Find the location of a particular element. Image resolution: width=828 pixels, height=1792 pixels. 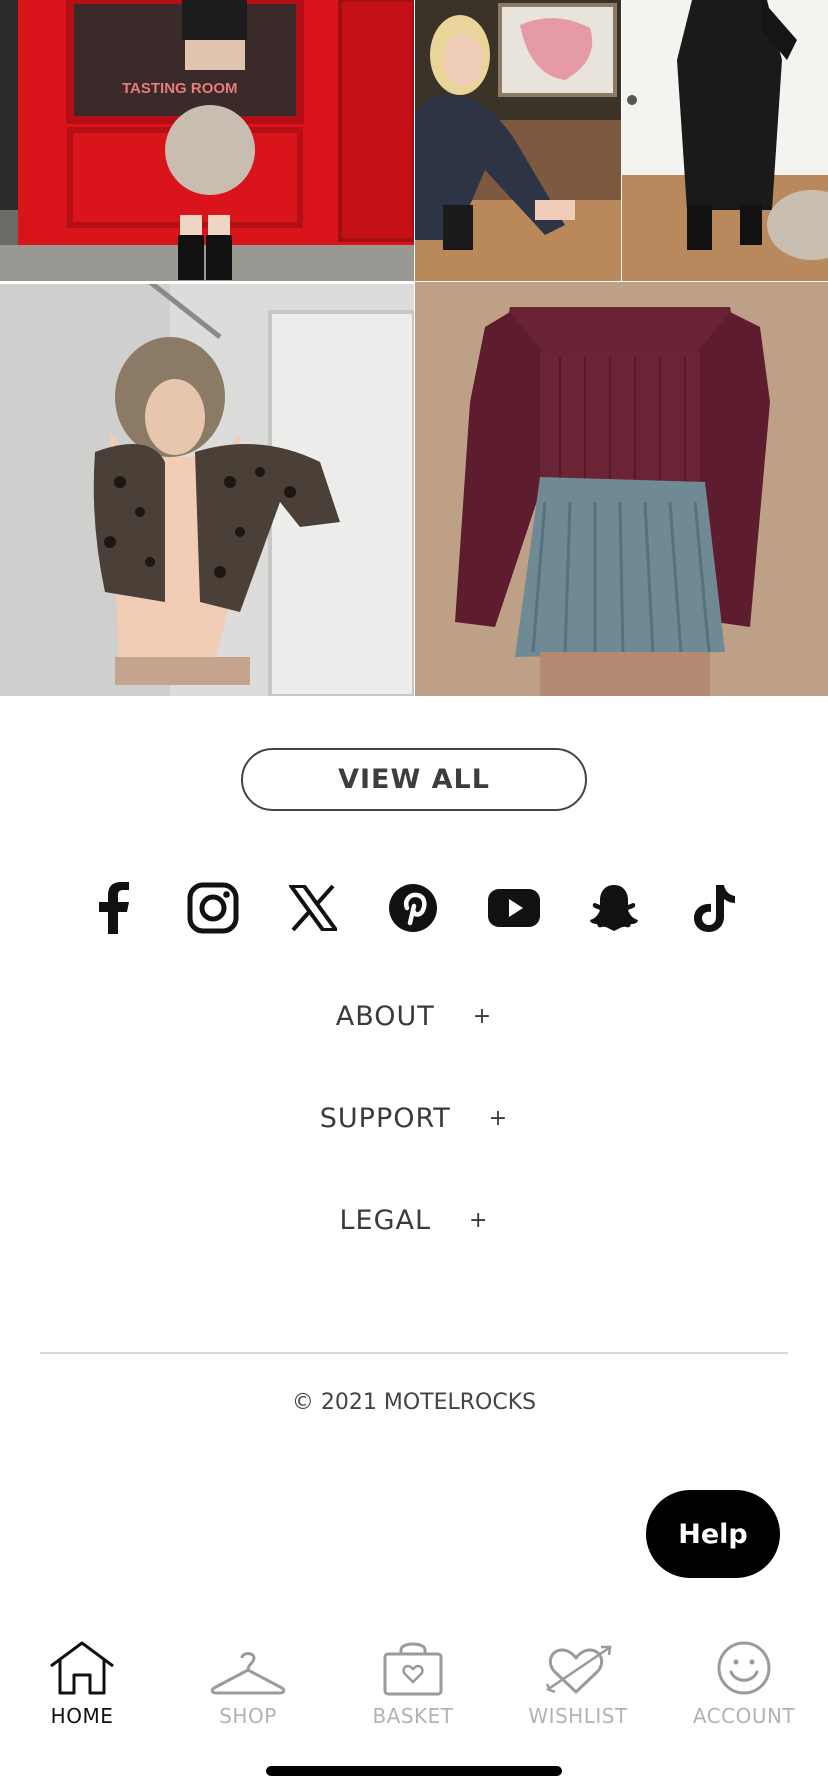

youtube-icon is located at coordinates (514, 908).